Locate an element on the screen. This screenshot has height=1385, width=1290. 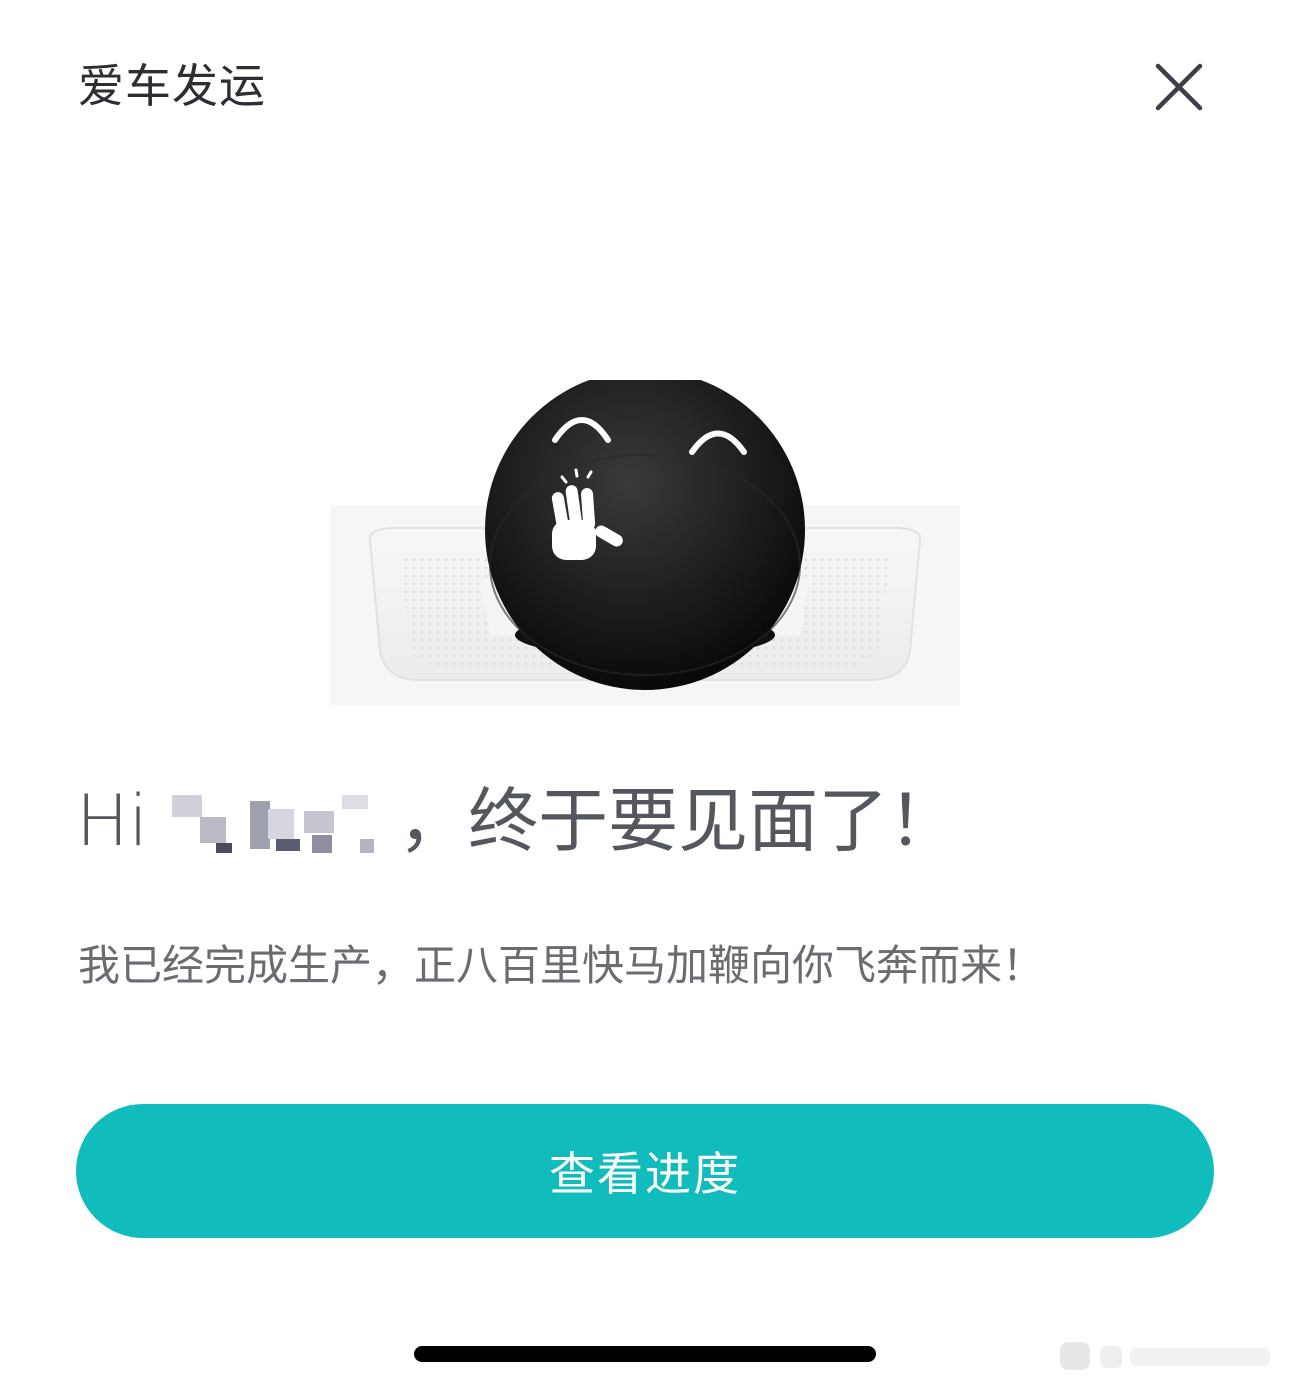
greeting-prefix: Hi is located at coordinates (112, 821).